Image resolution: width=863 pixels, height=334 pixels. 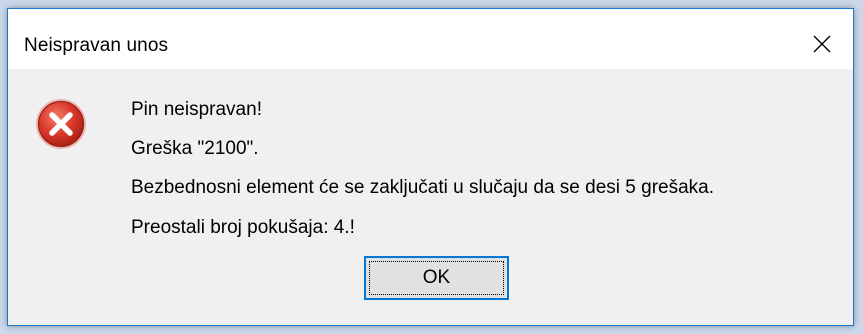 I want to click on close-button, so click(x=822, y=39).